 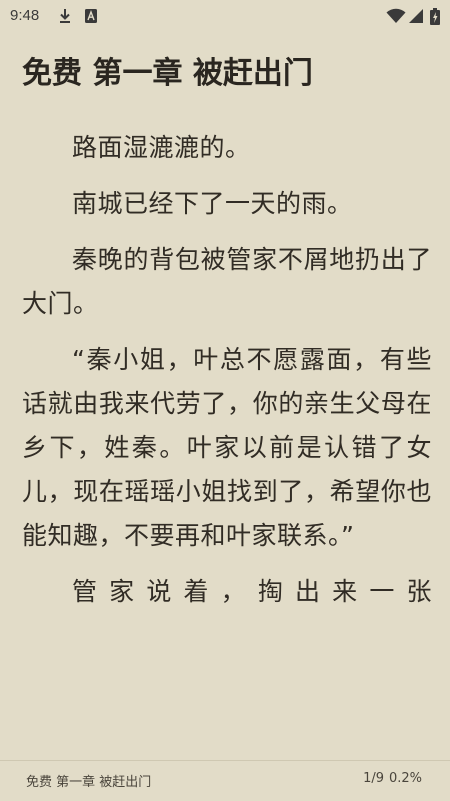 I want to click on download-icon, so click(x=65, y=16).